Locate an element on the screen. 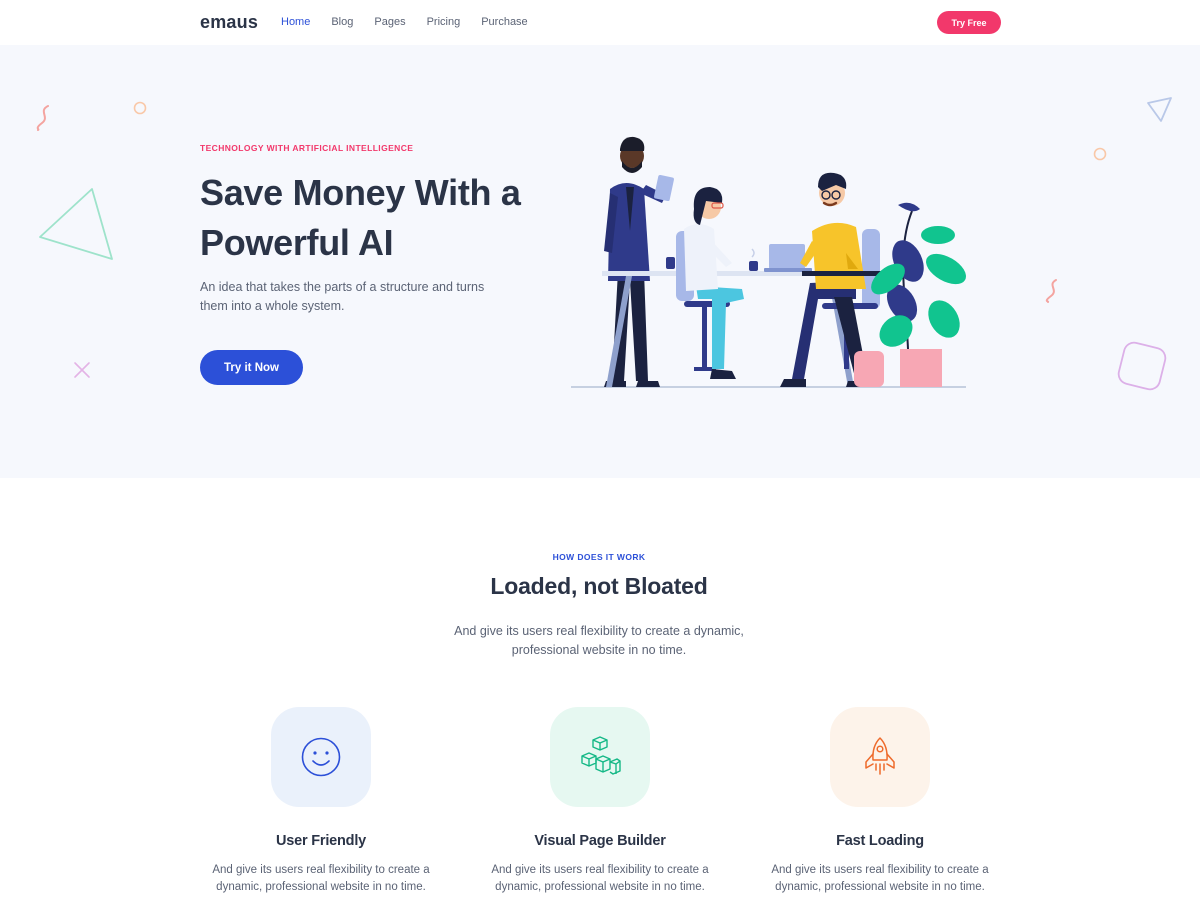 The height and width of the screenshot is (900, 1200). try-it-now-button: Try it Now is located at coordinates (251, 367).